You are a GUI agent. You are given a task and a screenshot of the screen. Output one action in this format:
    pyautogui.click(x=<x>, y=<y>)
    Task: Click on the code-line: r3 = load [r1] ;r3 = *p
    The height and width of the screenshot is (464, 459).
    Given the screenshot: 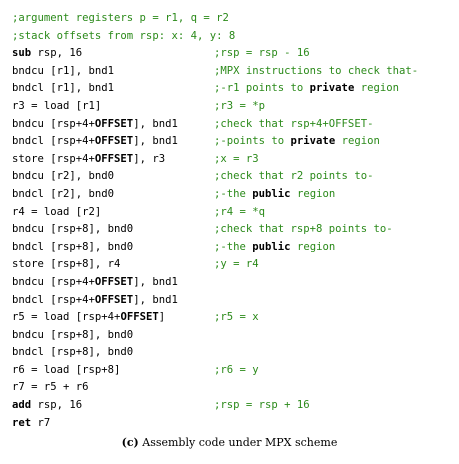 What is the action you would take?
    pyautogui.click(x=232, y=107)
    